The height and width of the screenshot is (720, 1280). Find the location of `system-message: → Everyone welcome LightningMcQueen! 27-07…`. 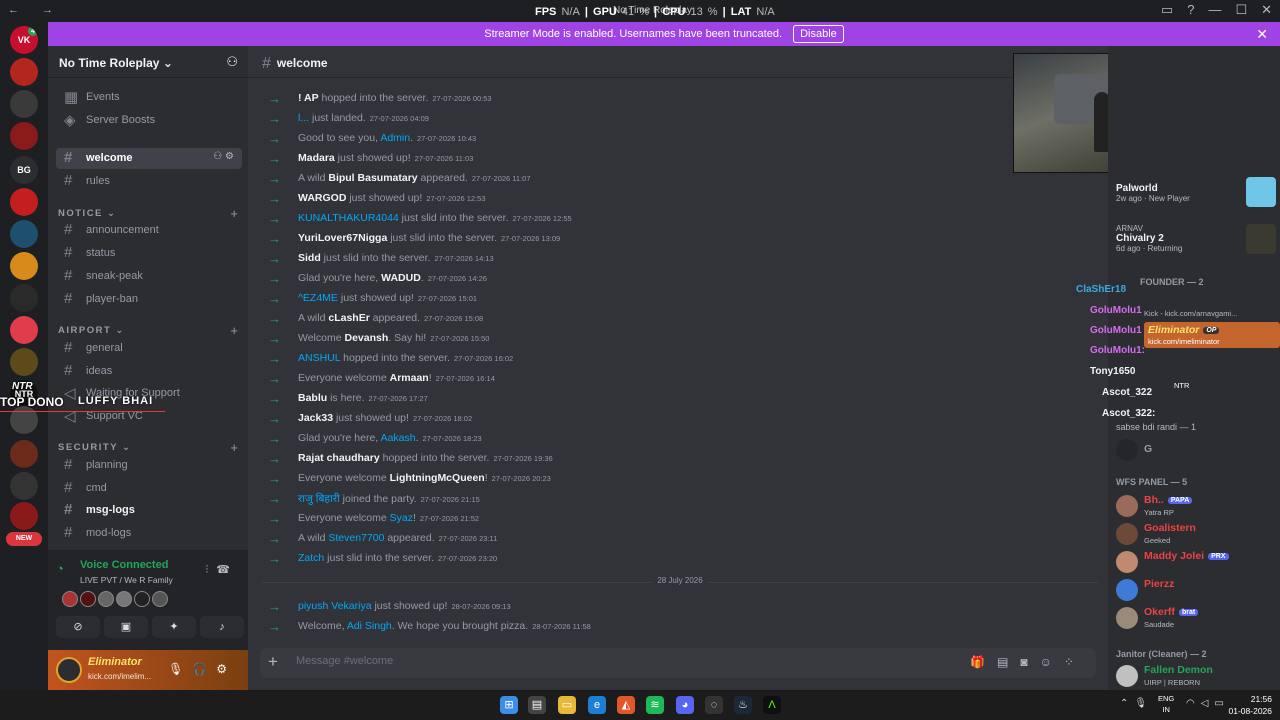

system-message: → Everyone welcome LightningMcQueen! 27-07… is located at coordinates (409, 478).